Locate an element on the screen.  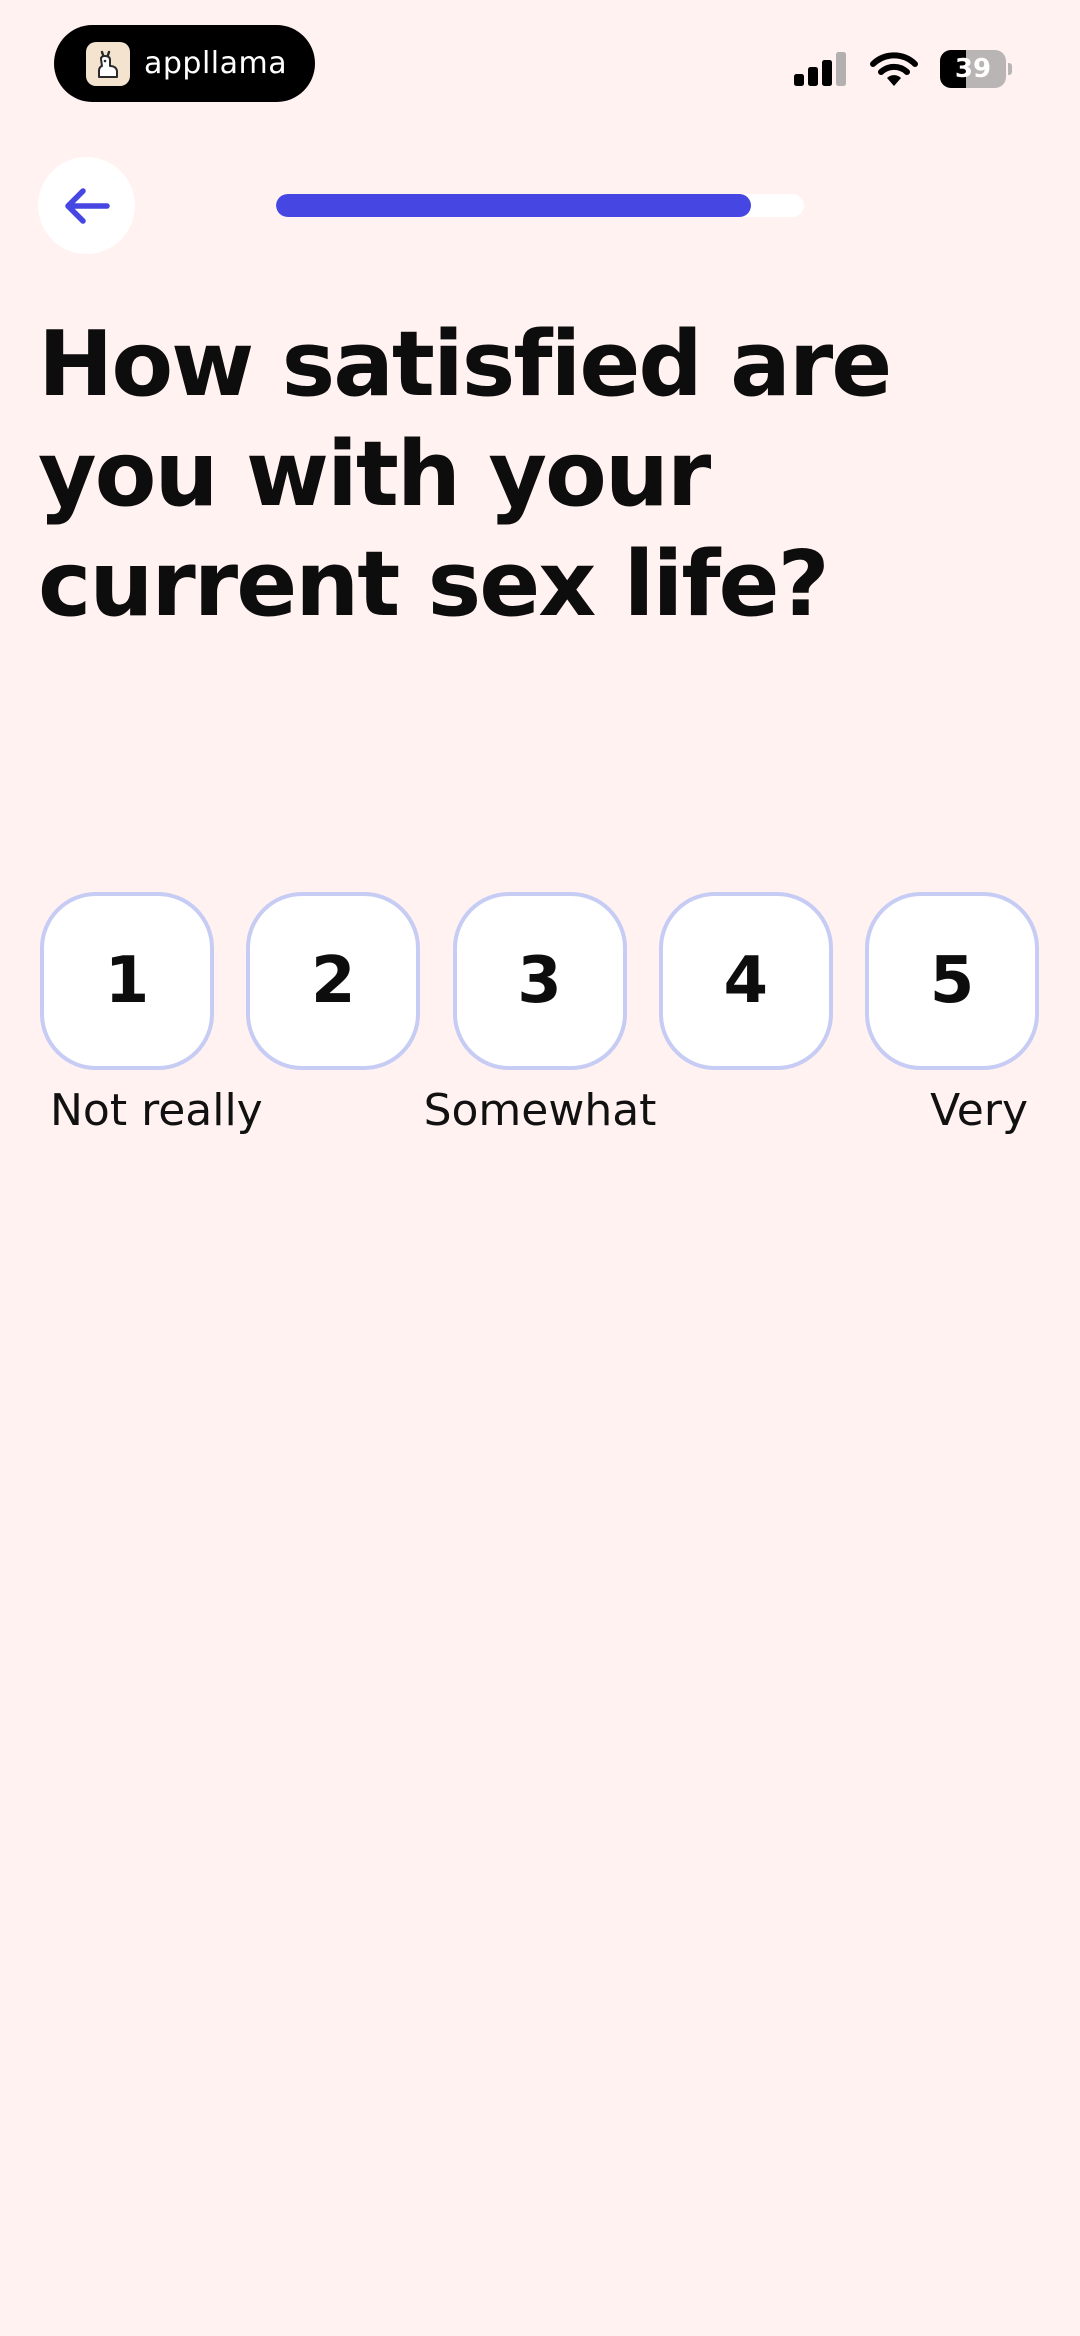
rating-option-1: 1 is located at coordinates (127, 981).